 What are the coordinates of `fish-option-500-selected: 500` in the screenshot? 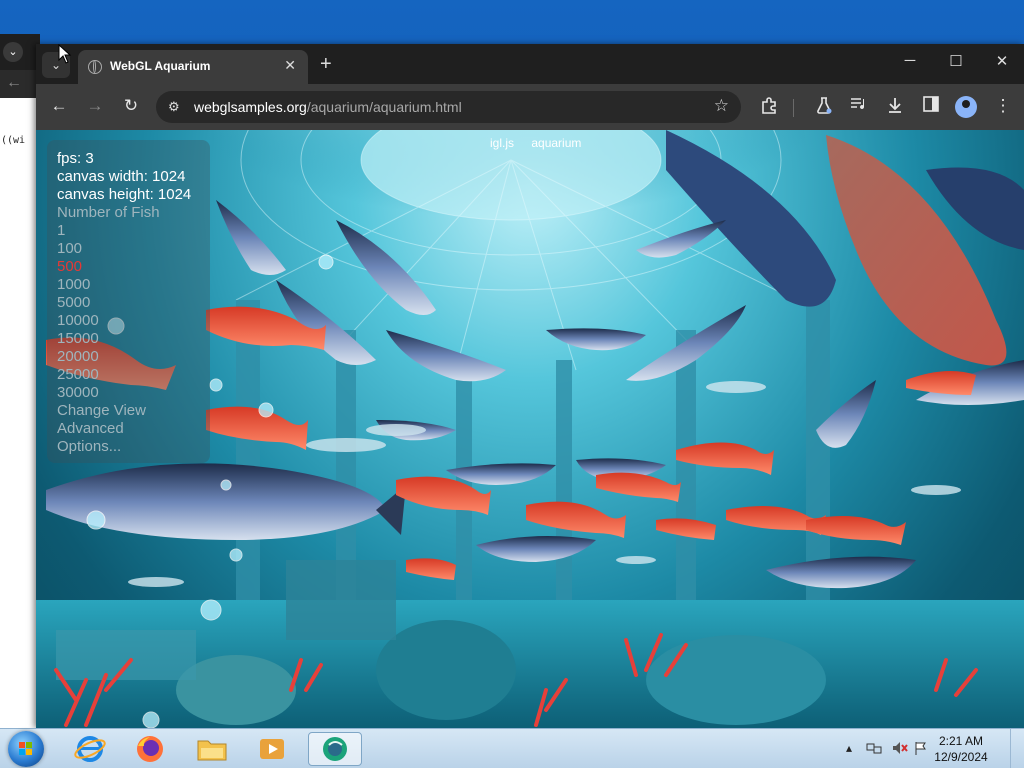 It's located at (69, 267).